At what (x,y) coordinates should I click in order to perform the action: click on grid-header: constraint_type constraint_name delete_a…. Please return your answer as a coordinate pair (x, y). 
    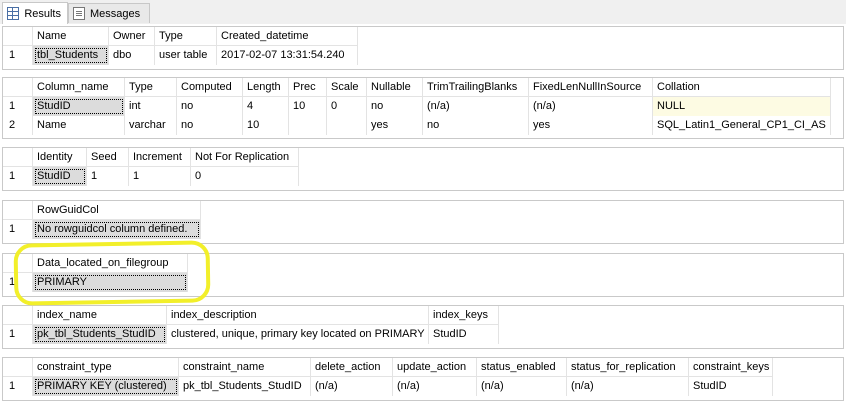
    Looking at the image, I should click on (388, 367).